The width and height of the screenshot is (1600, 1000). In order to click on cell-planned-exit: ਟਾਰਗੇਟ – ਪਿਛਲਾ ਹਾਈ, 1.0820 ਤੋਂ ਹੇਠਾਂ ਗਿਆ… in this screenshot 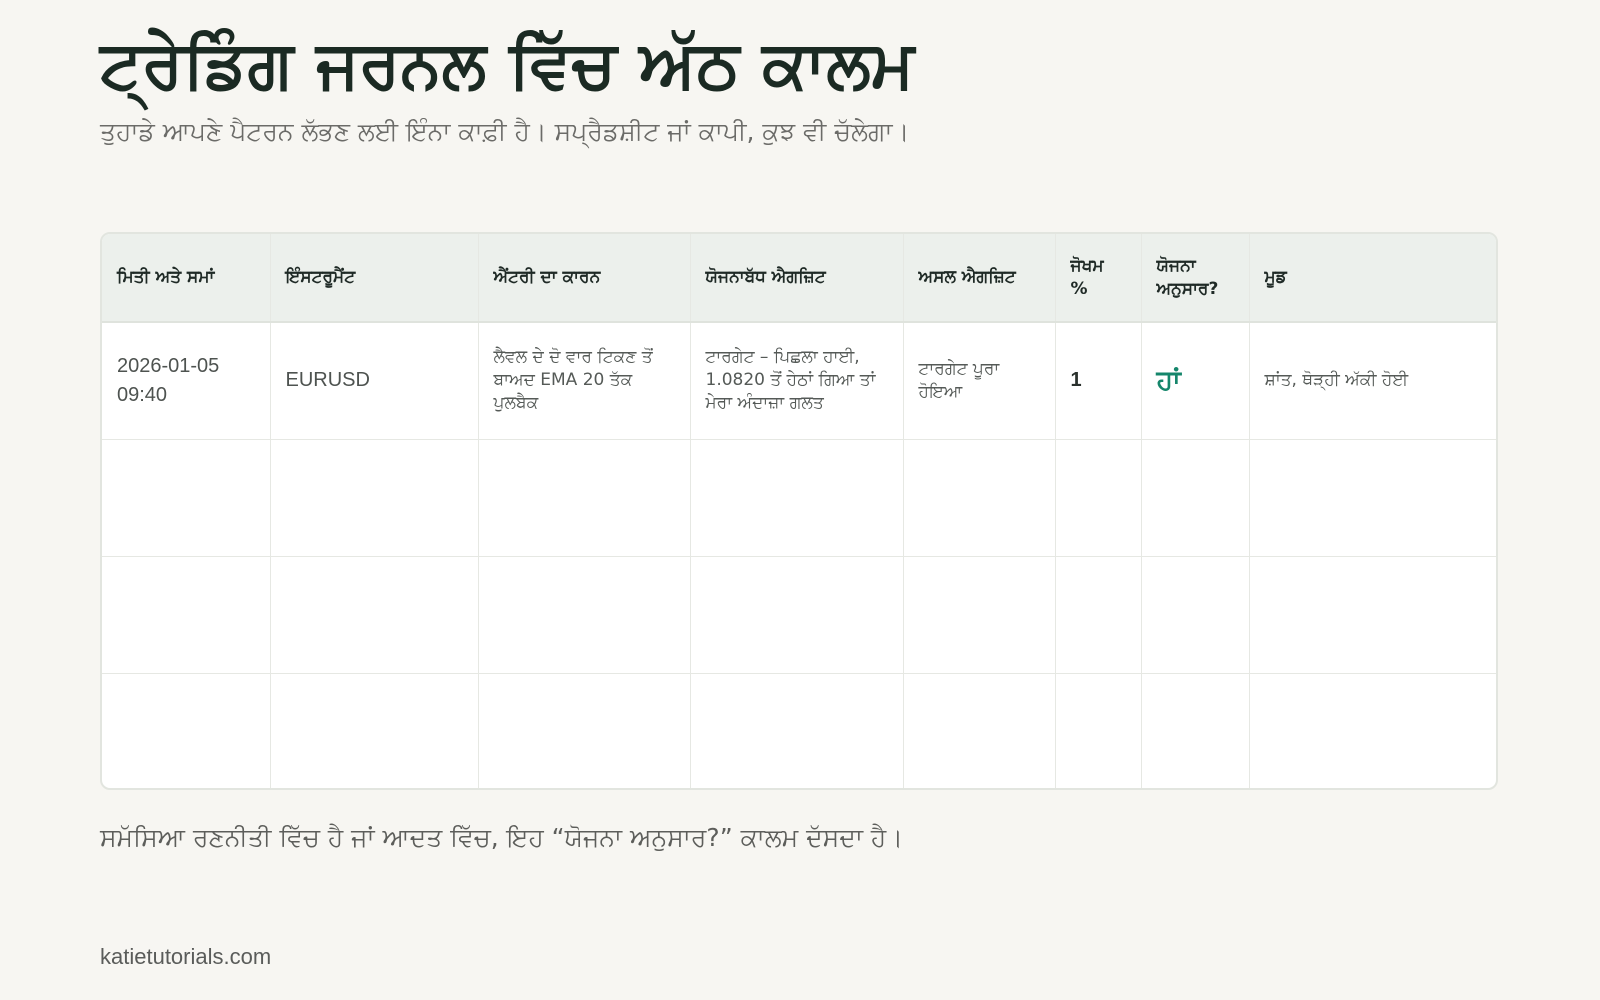, I will do `click(797, 381)`.